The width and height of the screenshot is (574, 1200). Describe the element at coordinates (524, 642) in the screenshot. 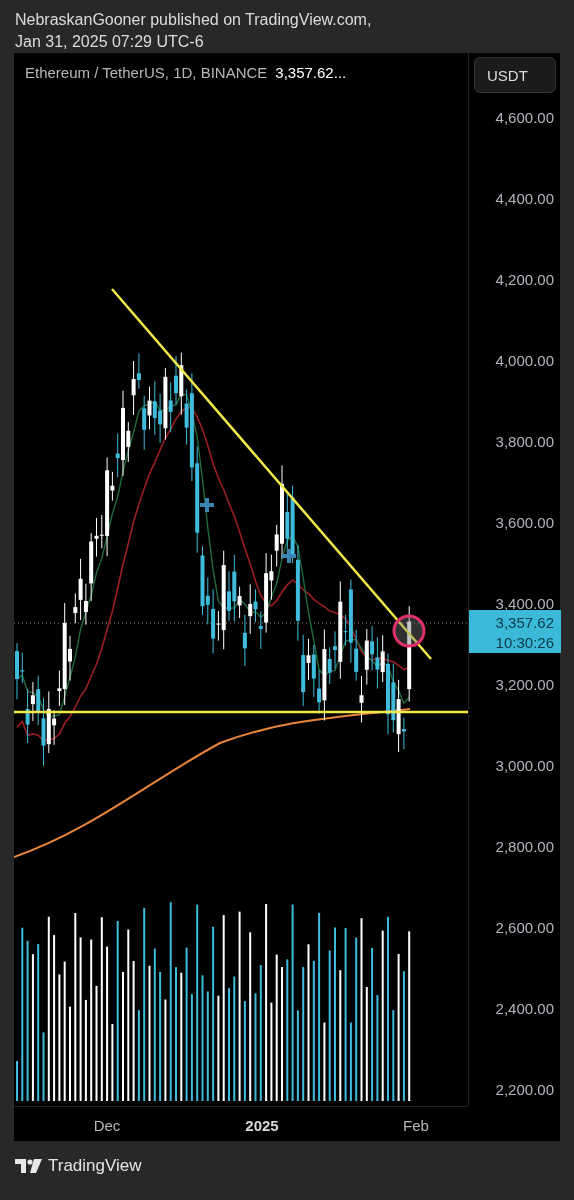

I see `countdown-timer: 10:30:26` at that location.